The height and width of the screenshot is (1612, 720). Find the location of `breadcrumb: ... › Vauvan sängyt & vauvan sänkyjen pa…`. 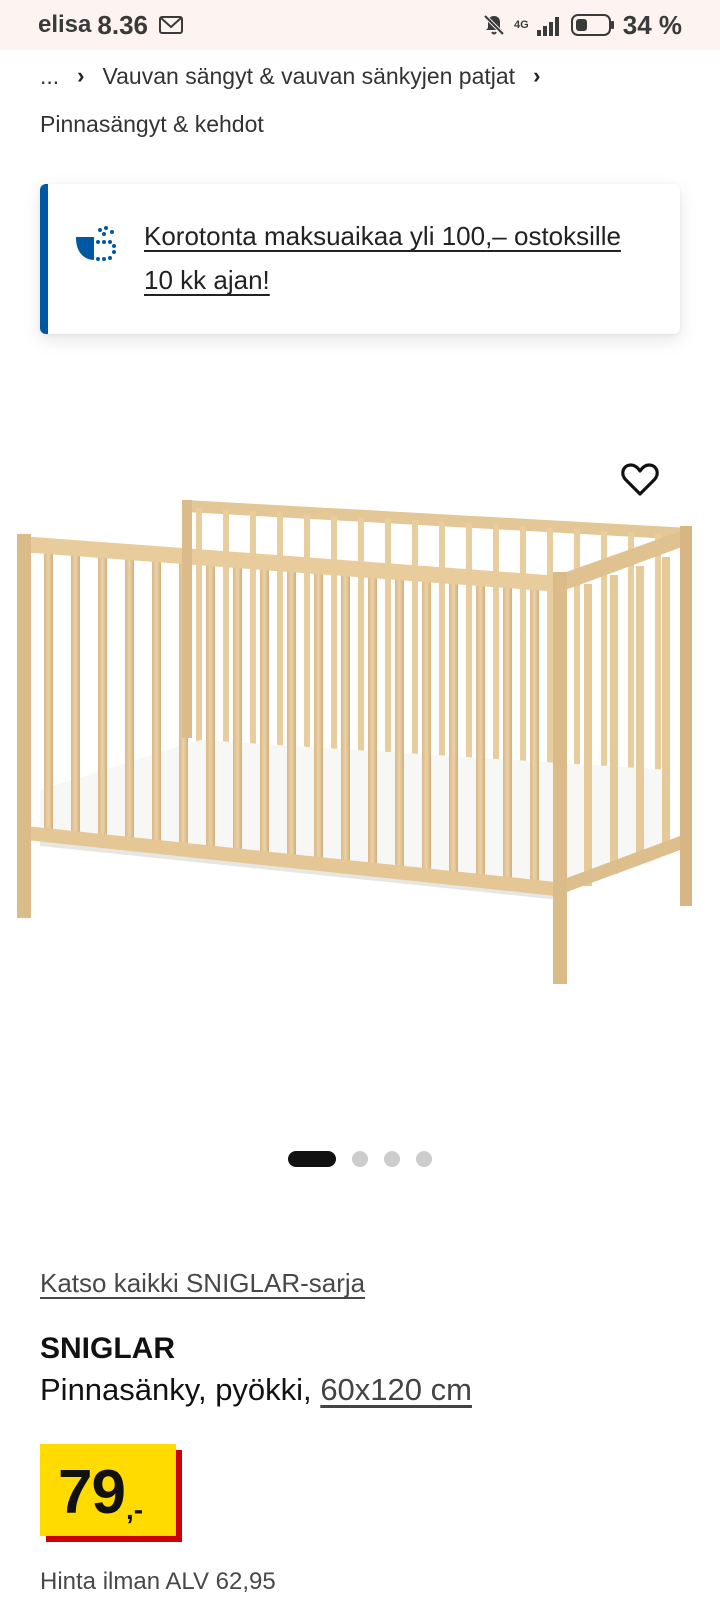

breadcrumb: ... › Vauvan sängyt & vauvan sänkyjen pa… is located at coordinates (370, 100).